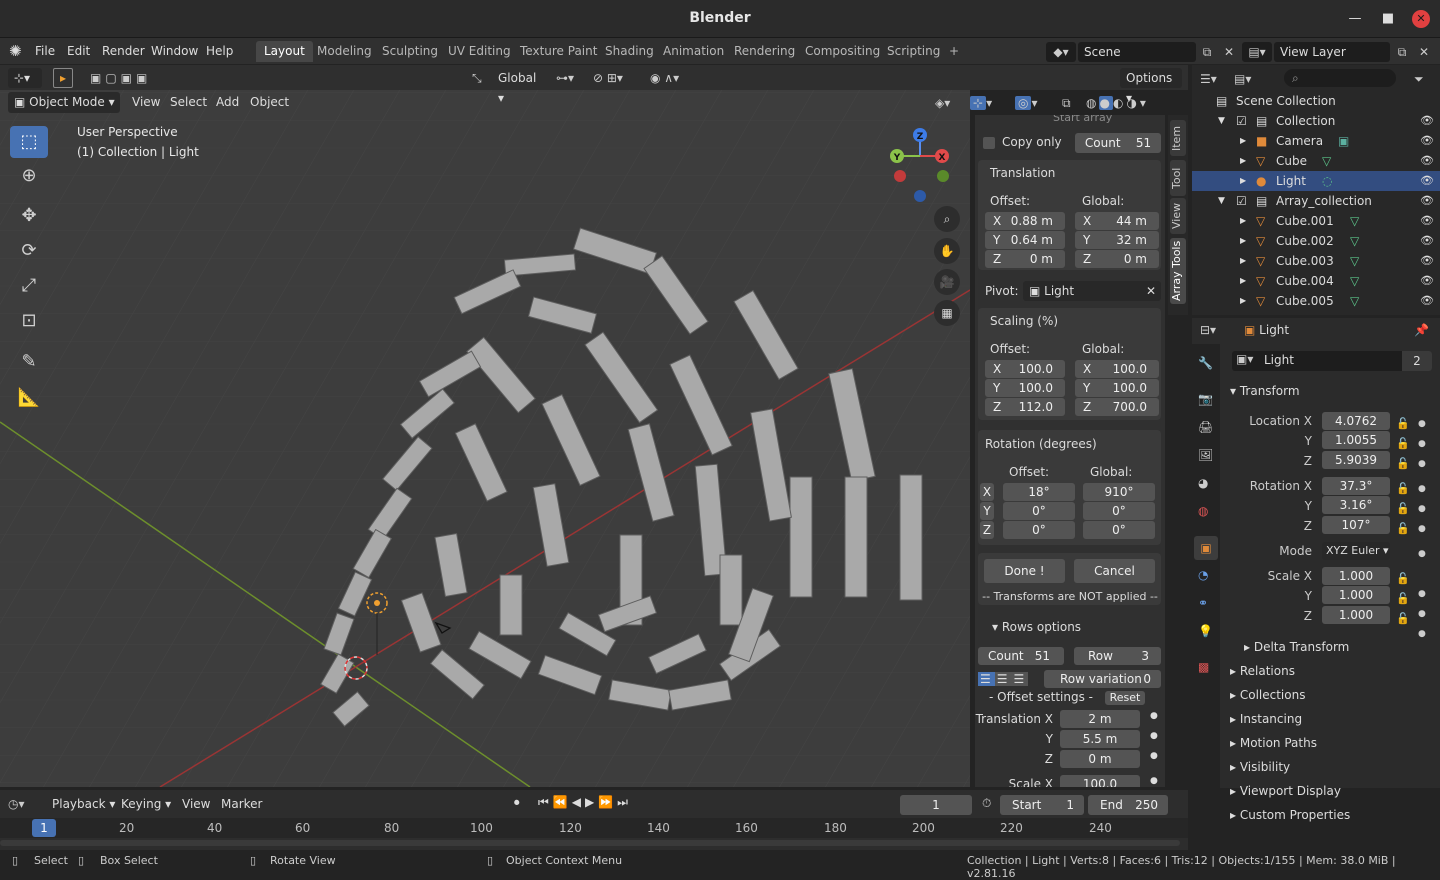  Describe the element at coordinates (1100, 781) in the screenshot. I see `rows-scale-x: 100.0` at that location.